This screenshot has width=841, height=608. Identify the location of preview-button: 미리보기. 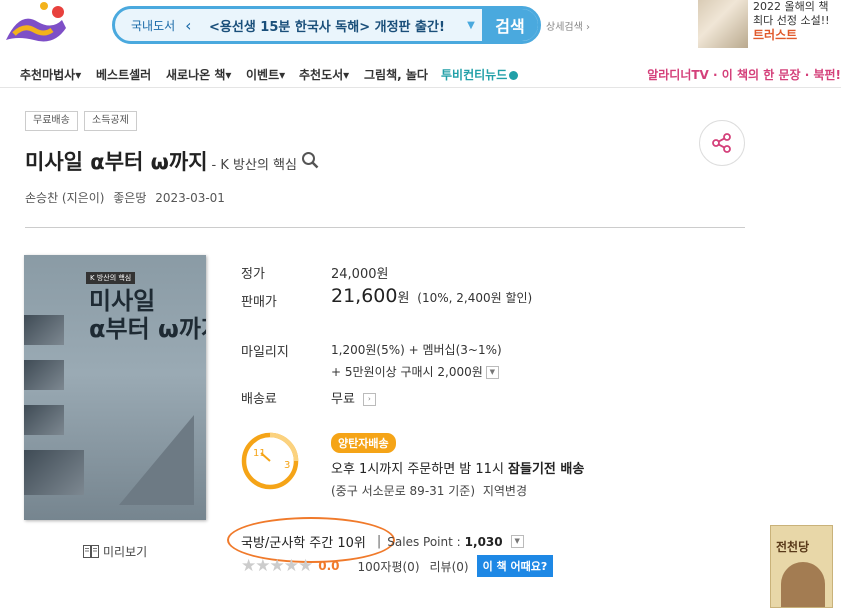
(115, 551).